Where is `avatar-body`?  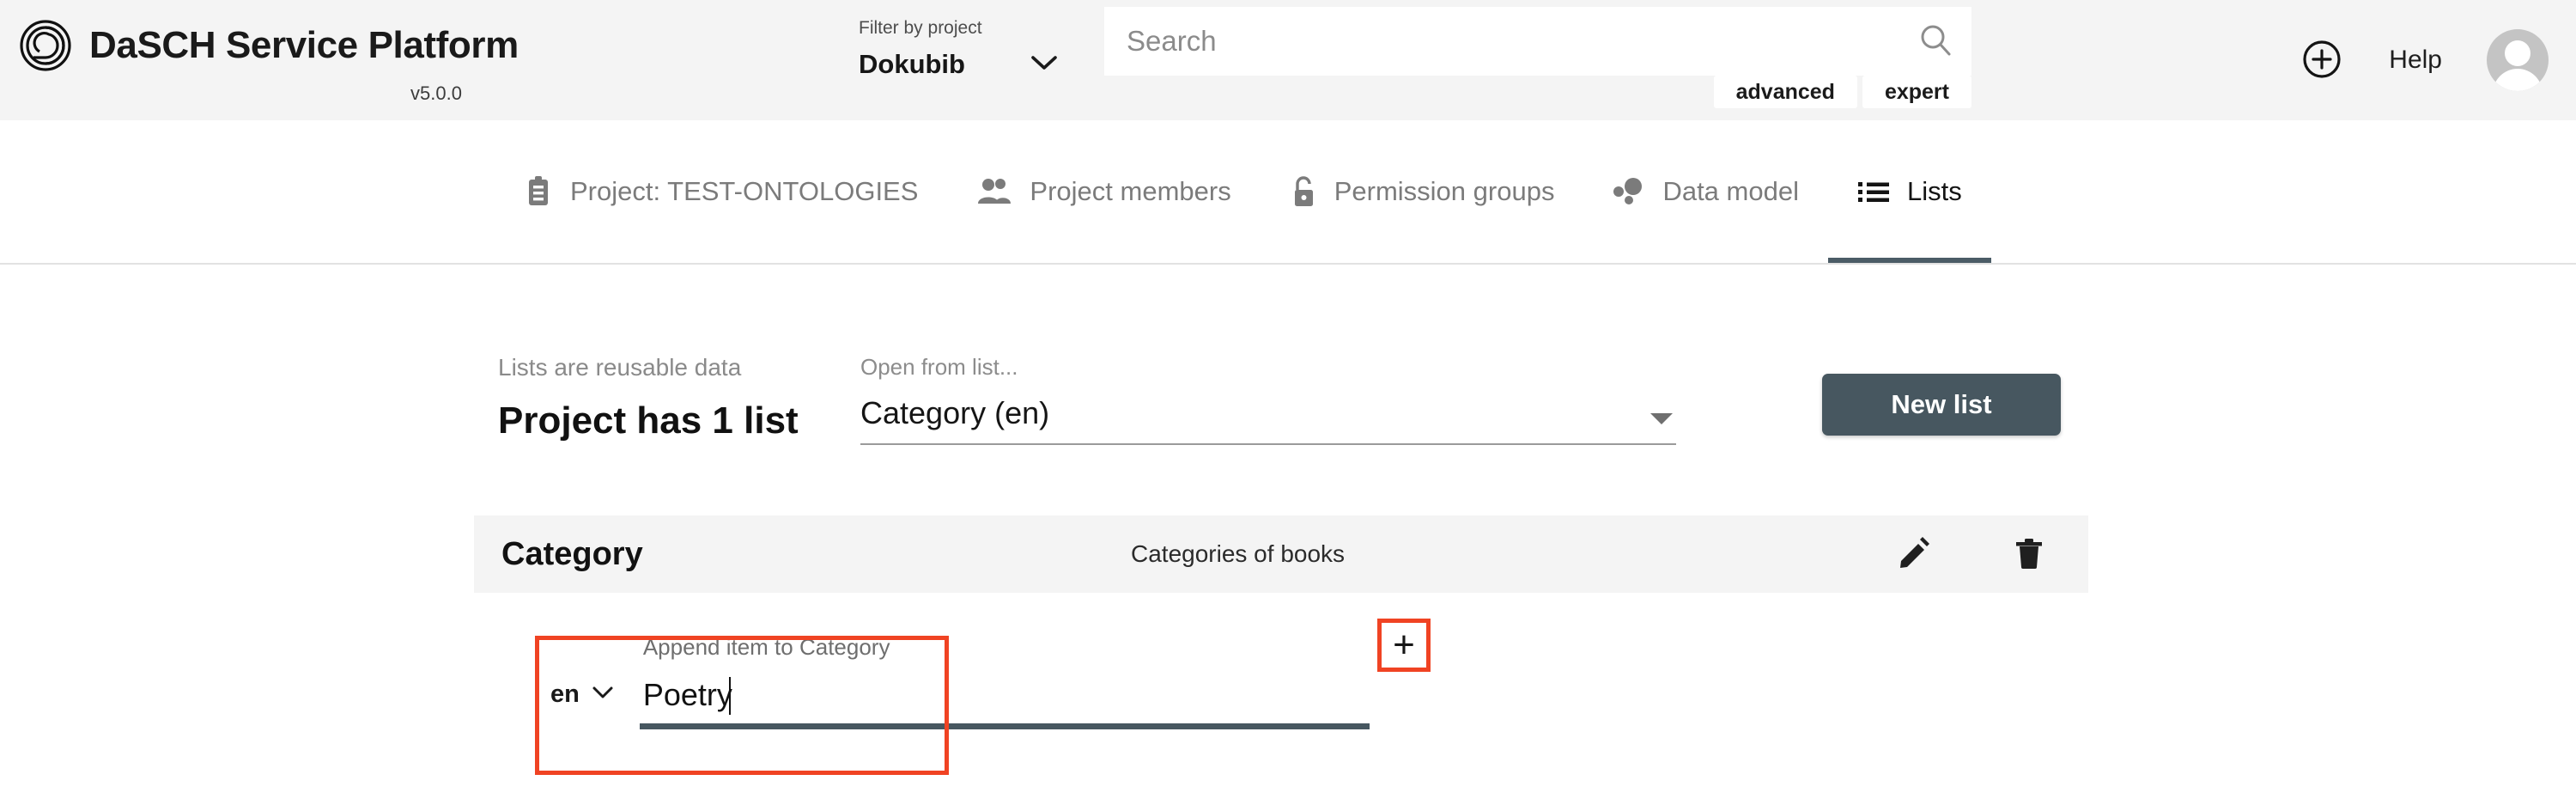 avatar-body is located at coordinates (2518, 80).